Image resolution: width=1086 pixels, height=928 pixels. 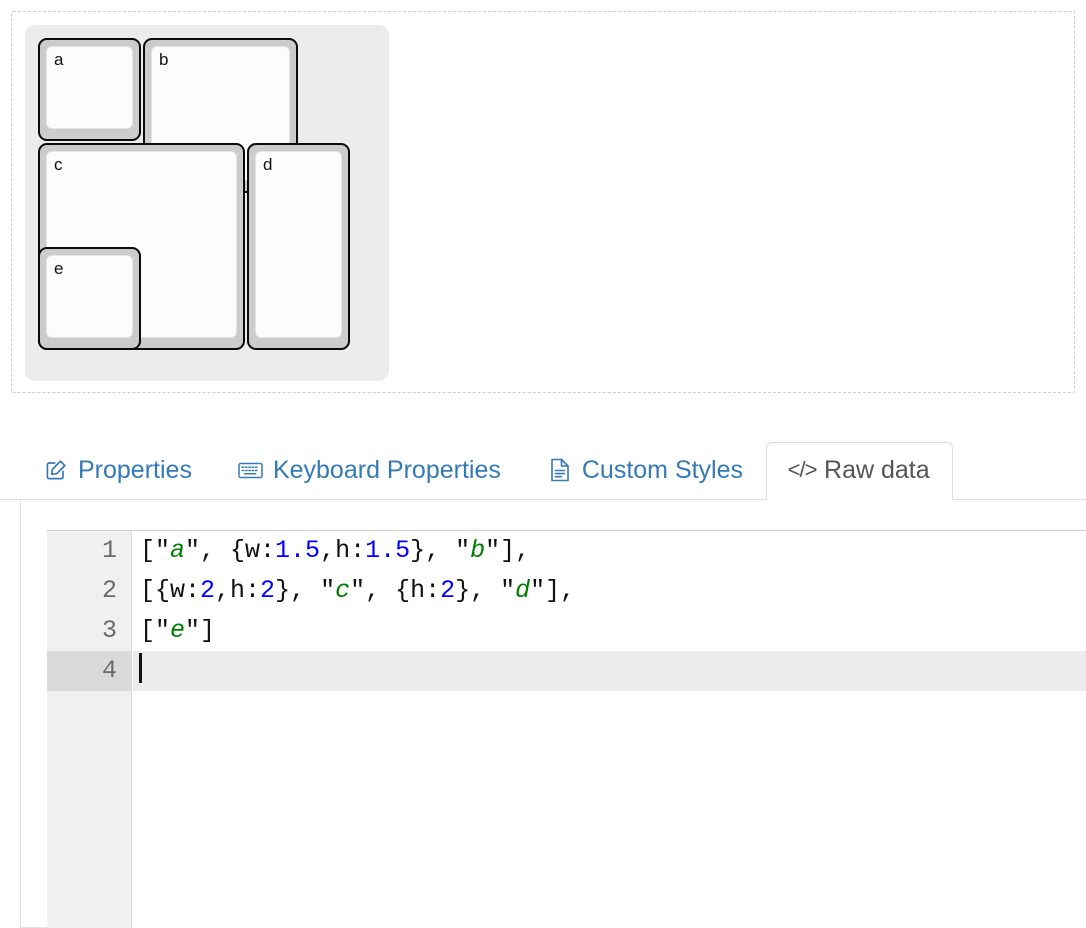 I want to click on key-label: d, so click(x=268, y=164).